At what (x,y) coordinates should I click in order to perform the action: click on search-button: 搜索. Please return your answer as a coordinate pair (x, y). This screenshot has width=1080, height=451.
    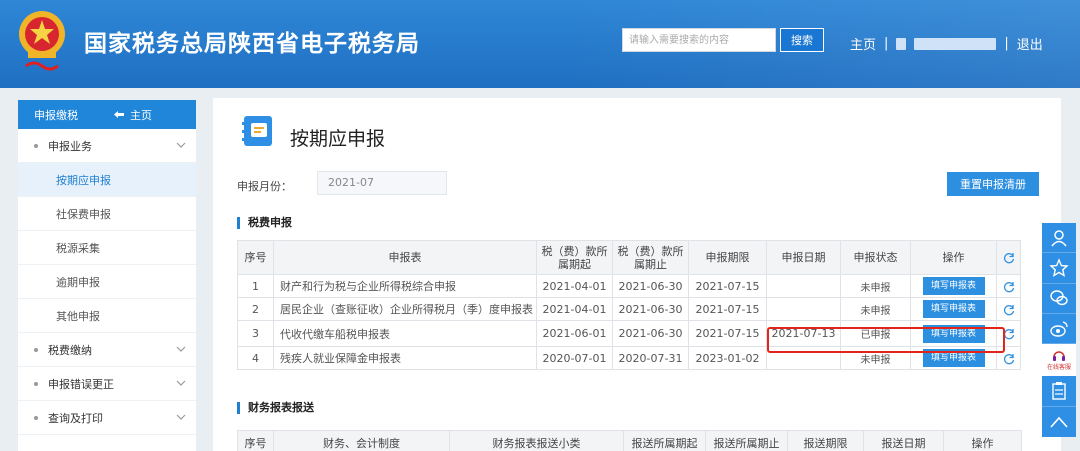
    Looking at the image, I should click on (802, 40).